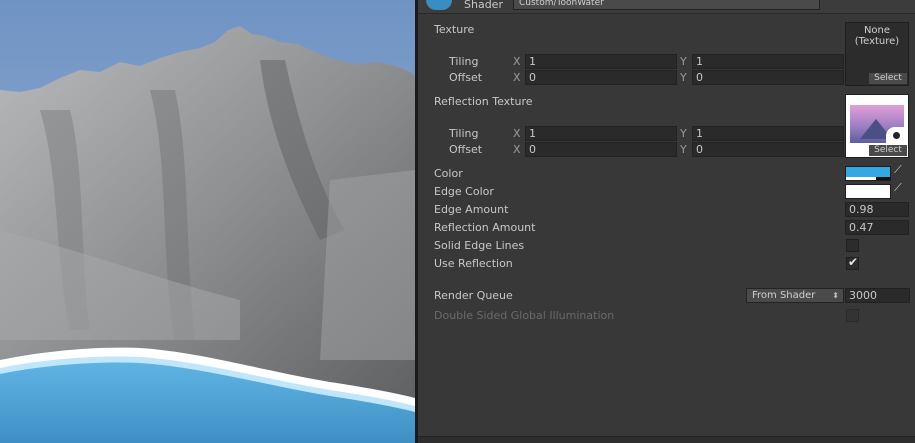 This screenshot has width=915, height=443. Describe the element at coordinates (466, 77) in the screenshot. I see `texture-offset-label: Offset` at that location.